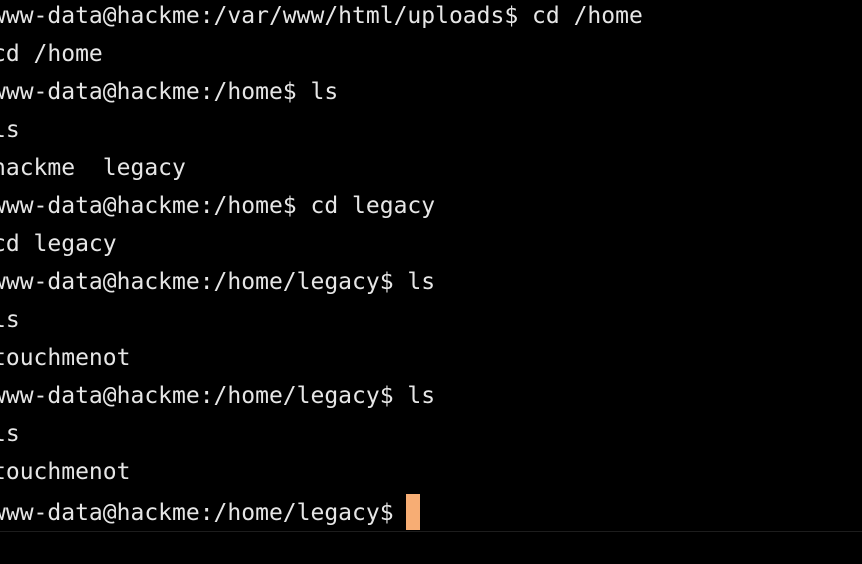  I want to click on terminal-bottom-bar, so click(431, 548).